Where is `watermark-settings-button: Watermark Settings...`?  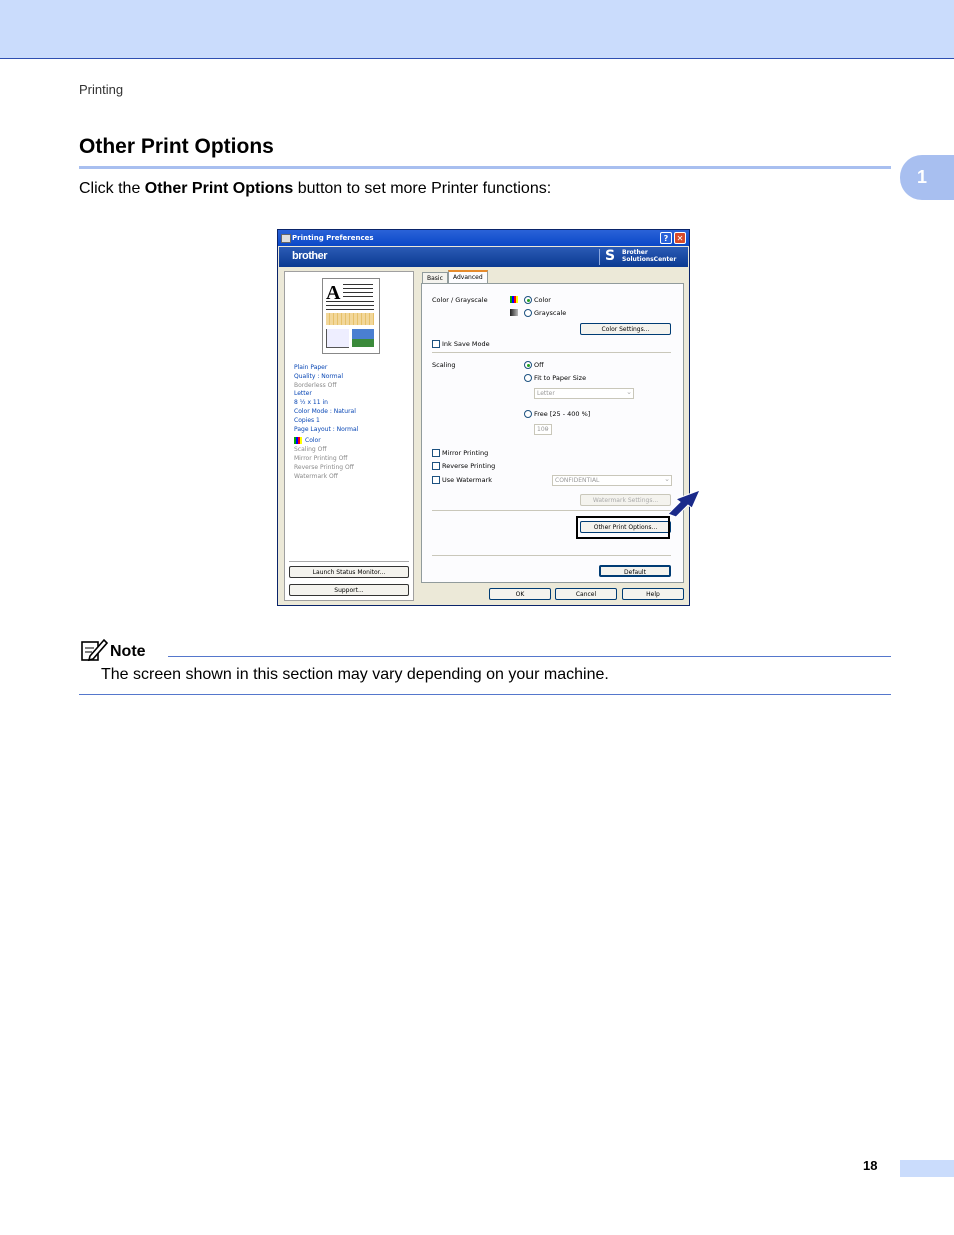
watermark-settings-button: Watermark Settings... is located at coordinates (625, 500).